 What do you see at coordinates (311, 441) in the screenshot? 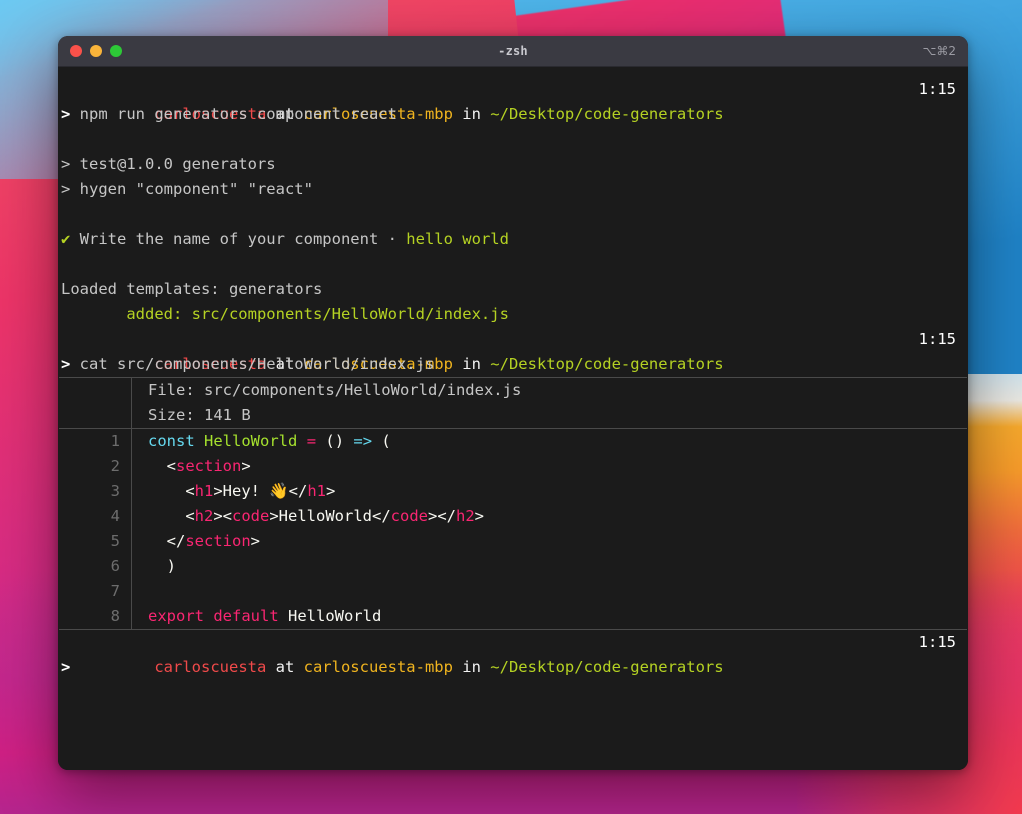
I see `code-token: =` at bounding box center [311, 441].